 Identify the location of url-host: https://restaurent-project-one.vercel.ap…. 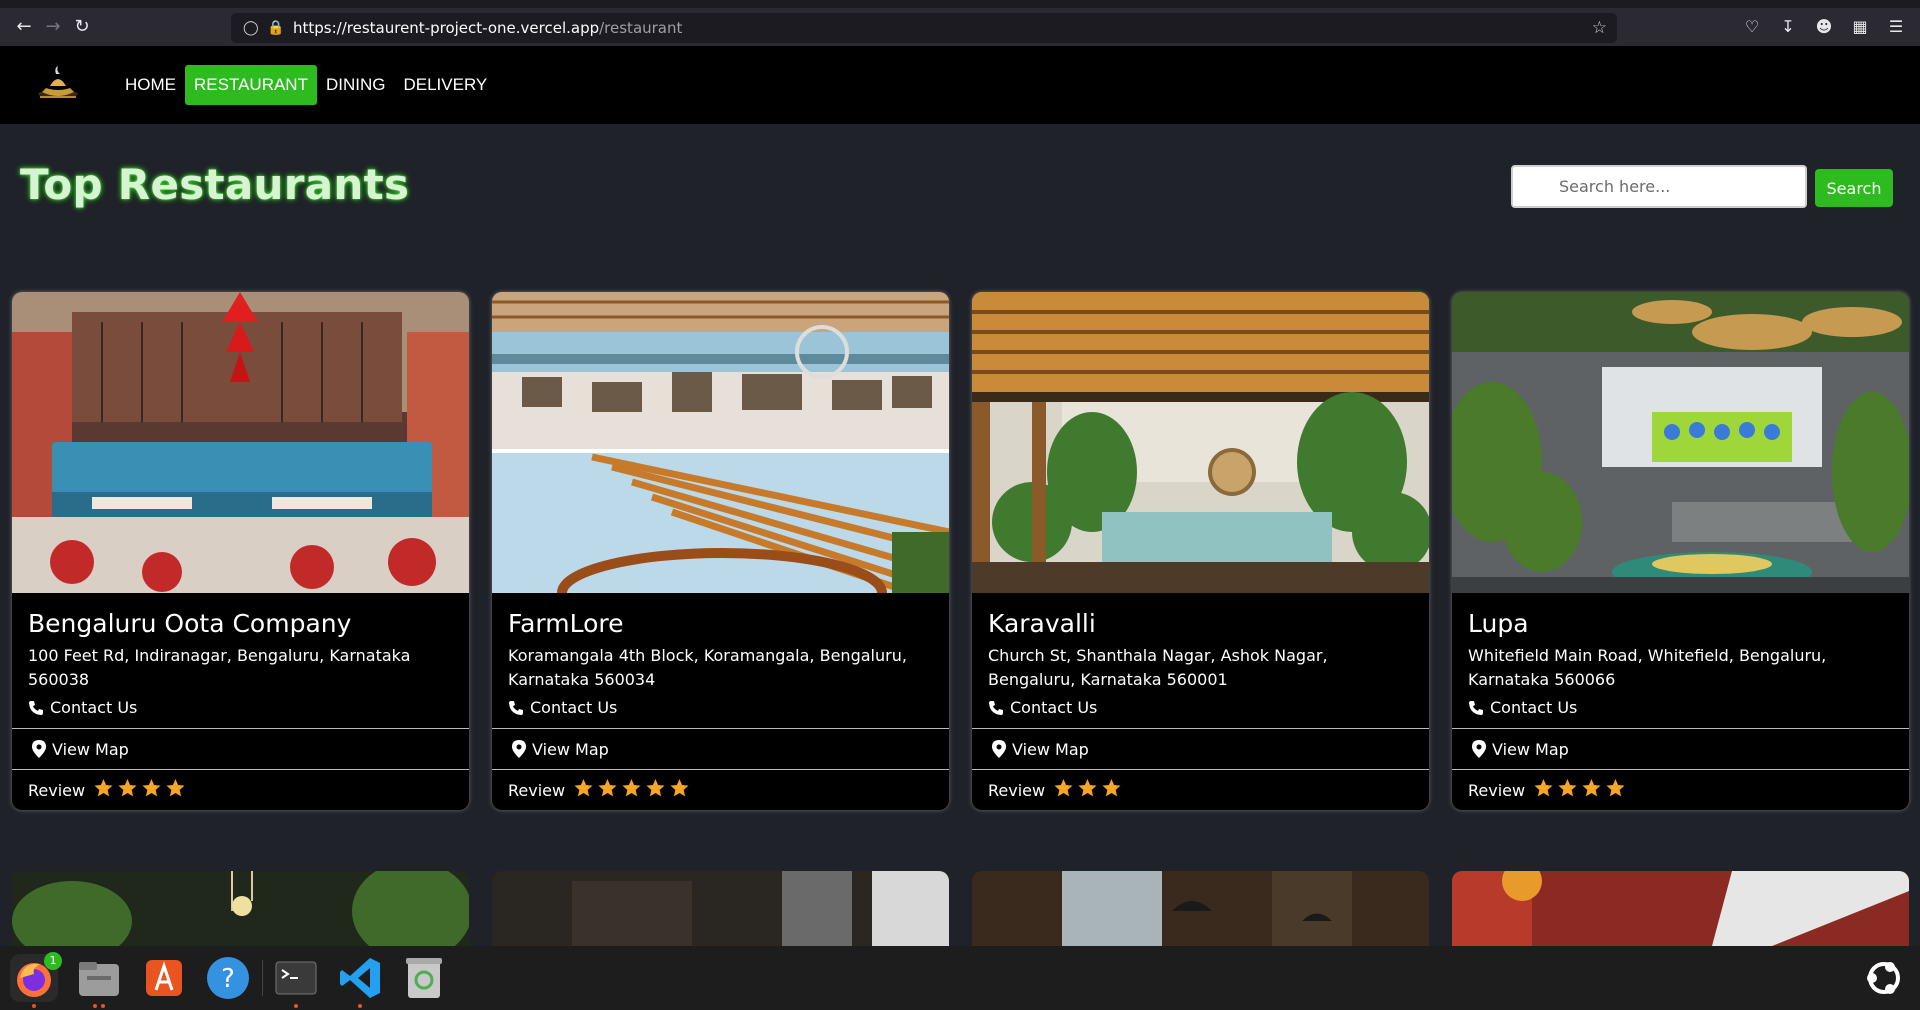
(446, 28).